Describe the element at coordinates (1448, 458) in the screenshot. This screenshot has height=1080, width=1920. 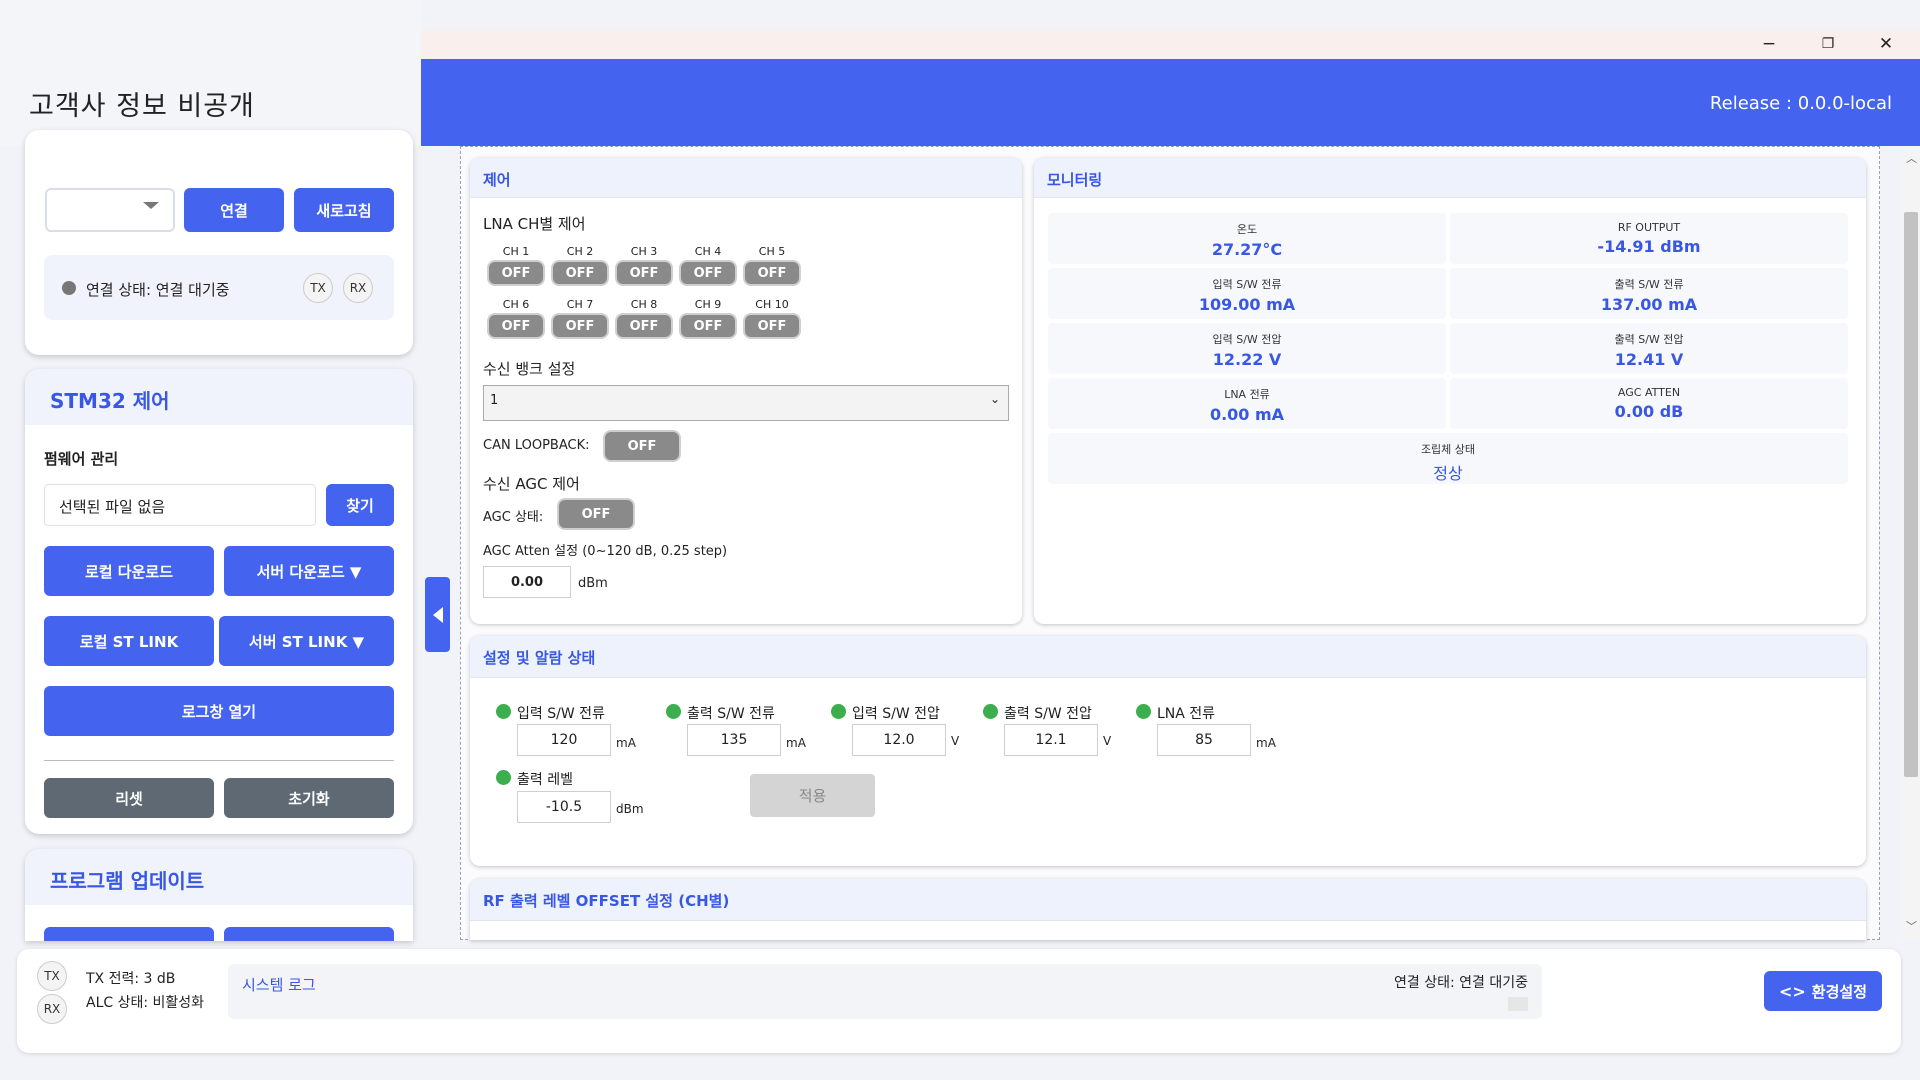
I see `monitor-cell-assembly: 조립체 상태 정상` at that location.